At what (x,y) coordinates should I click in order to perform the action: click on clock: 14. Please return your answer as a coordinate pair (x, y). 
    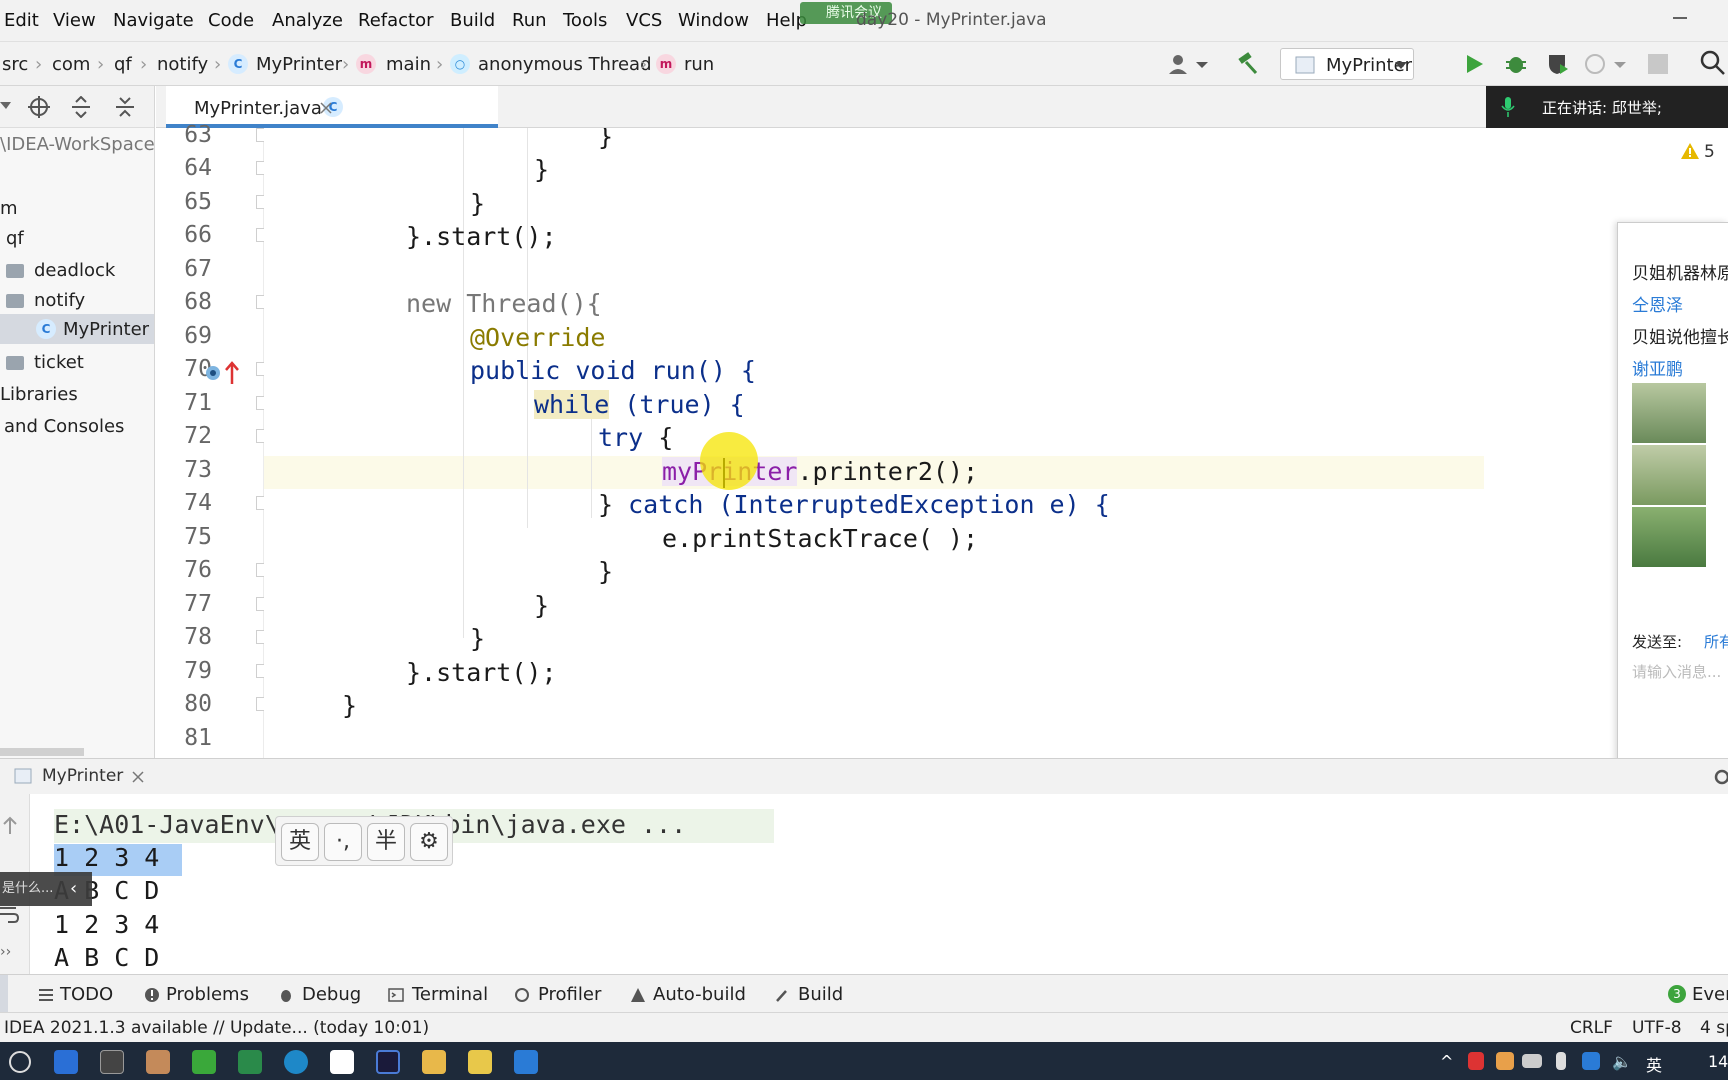
    Looking at the image, I should click on (1718, 1061).